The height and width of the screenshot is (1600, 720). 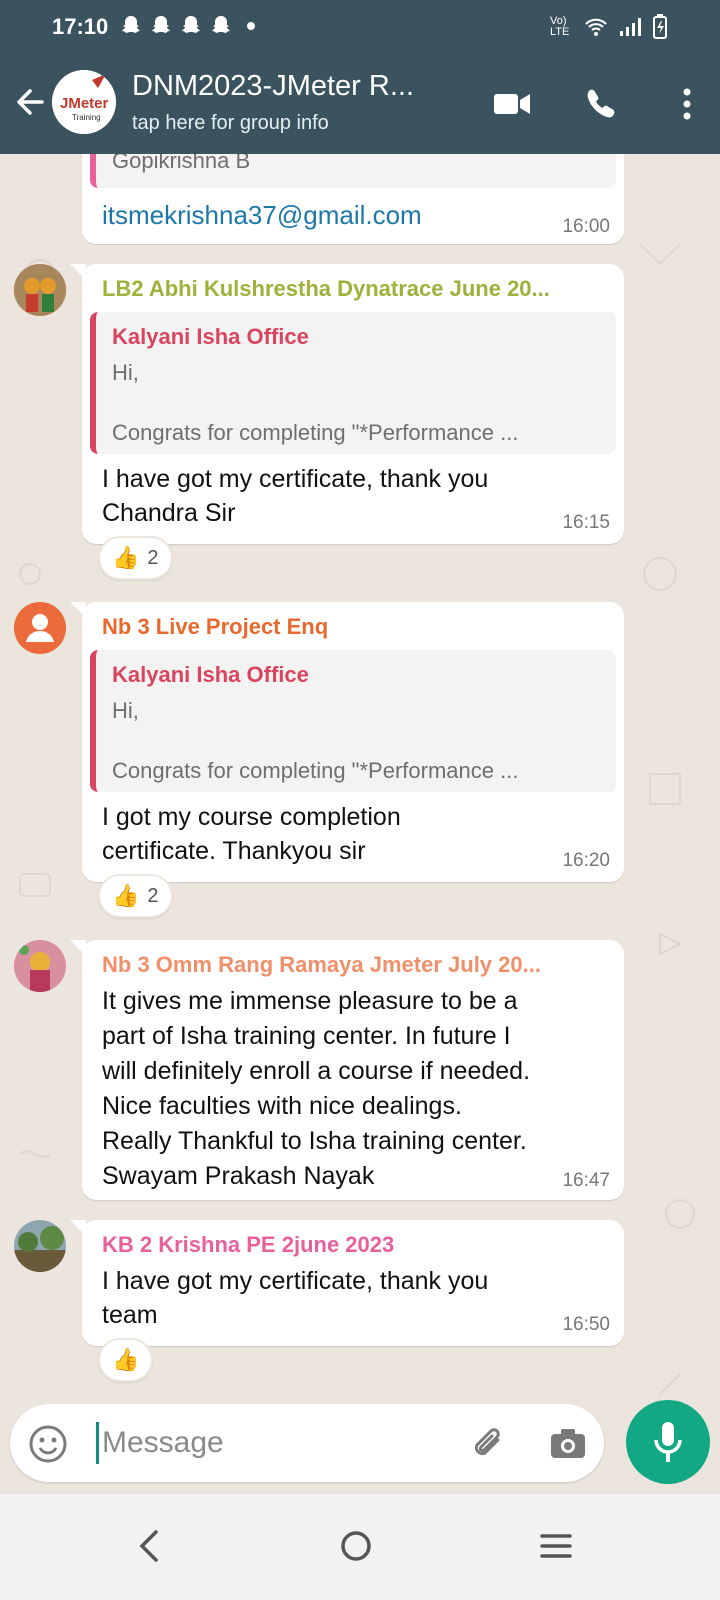 I want to click on message-text-line: Chandra Sir, so click(x=169, y=513).